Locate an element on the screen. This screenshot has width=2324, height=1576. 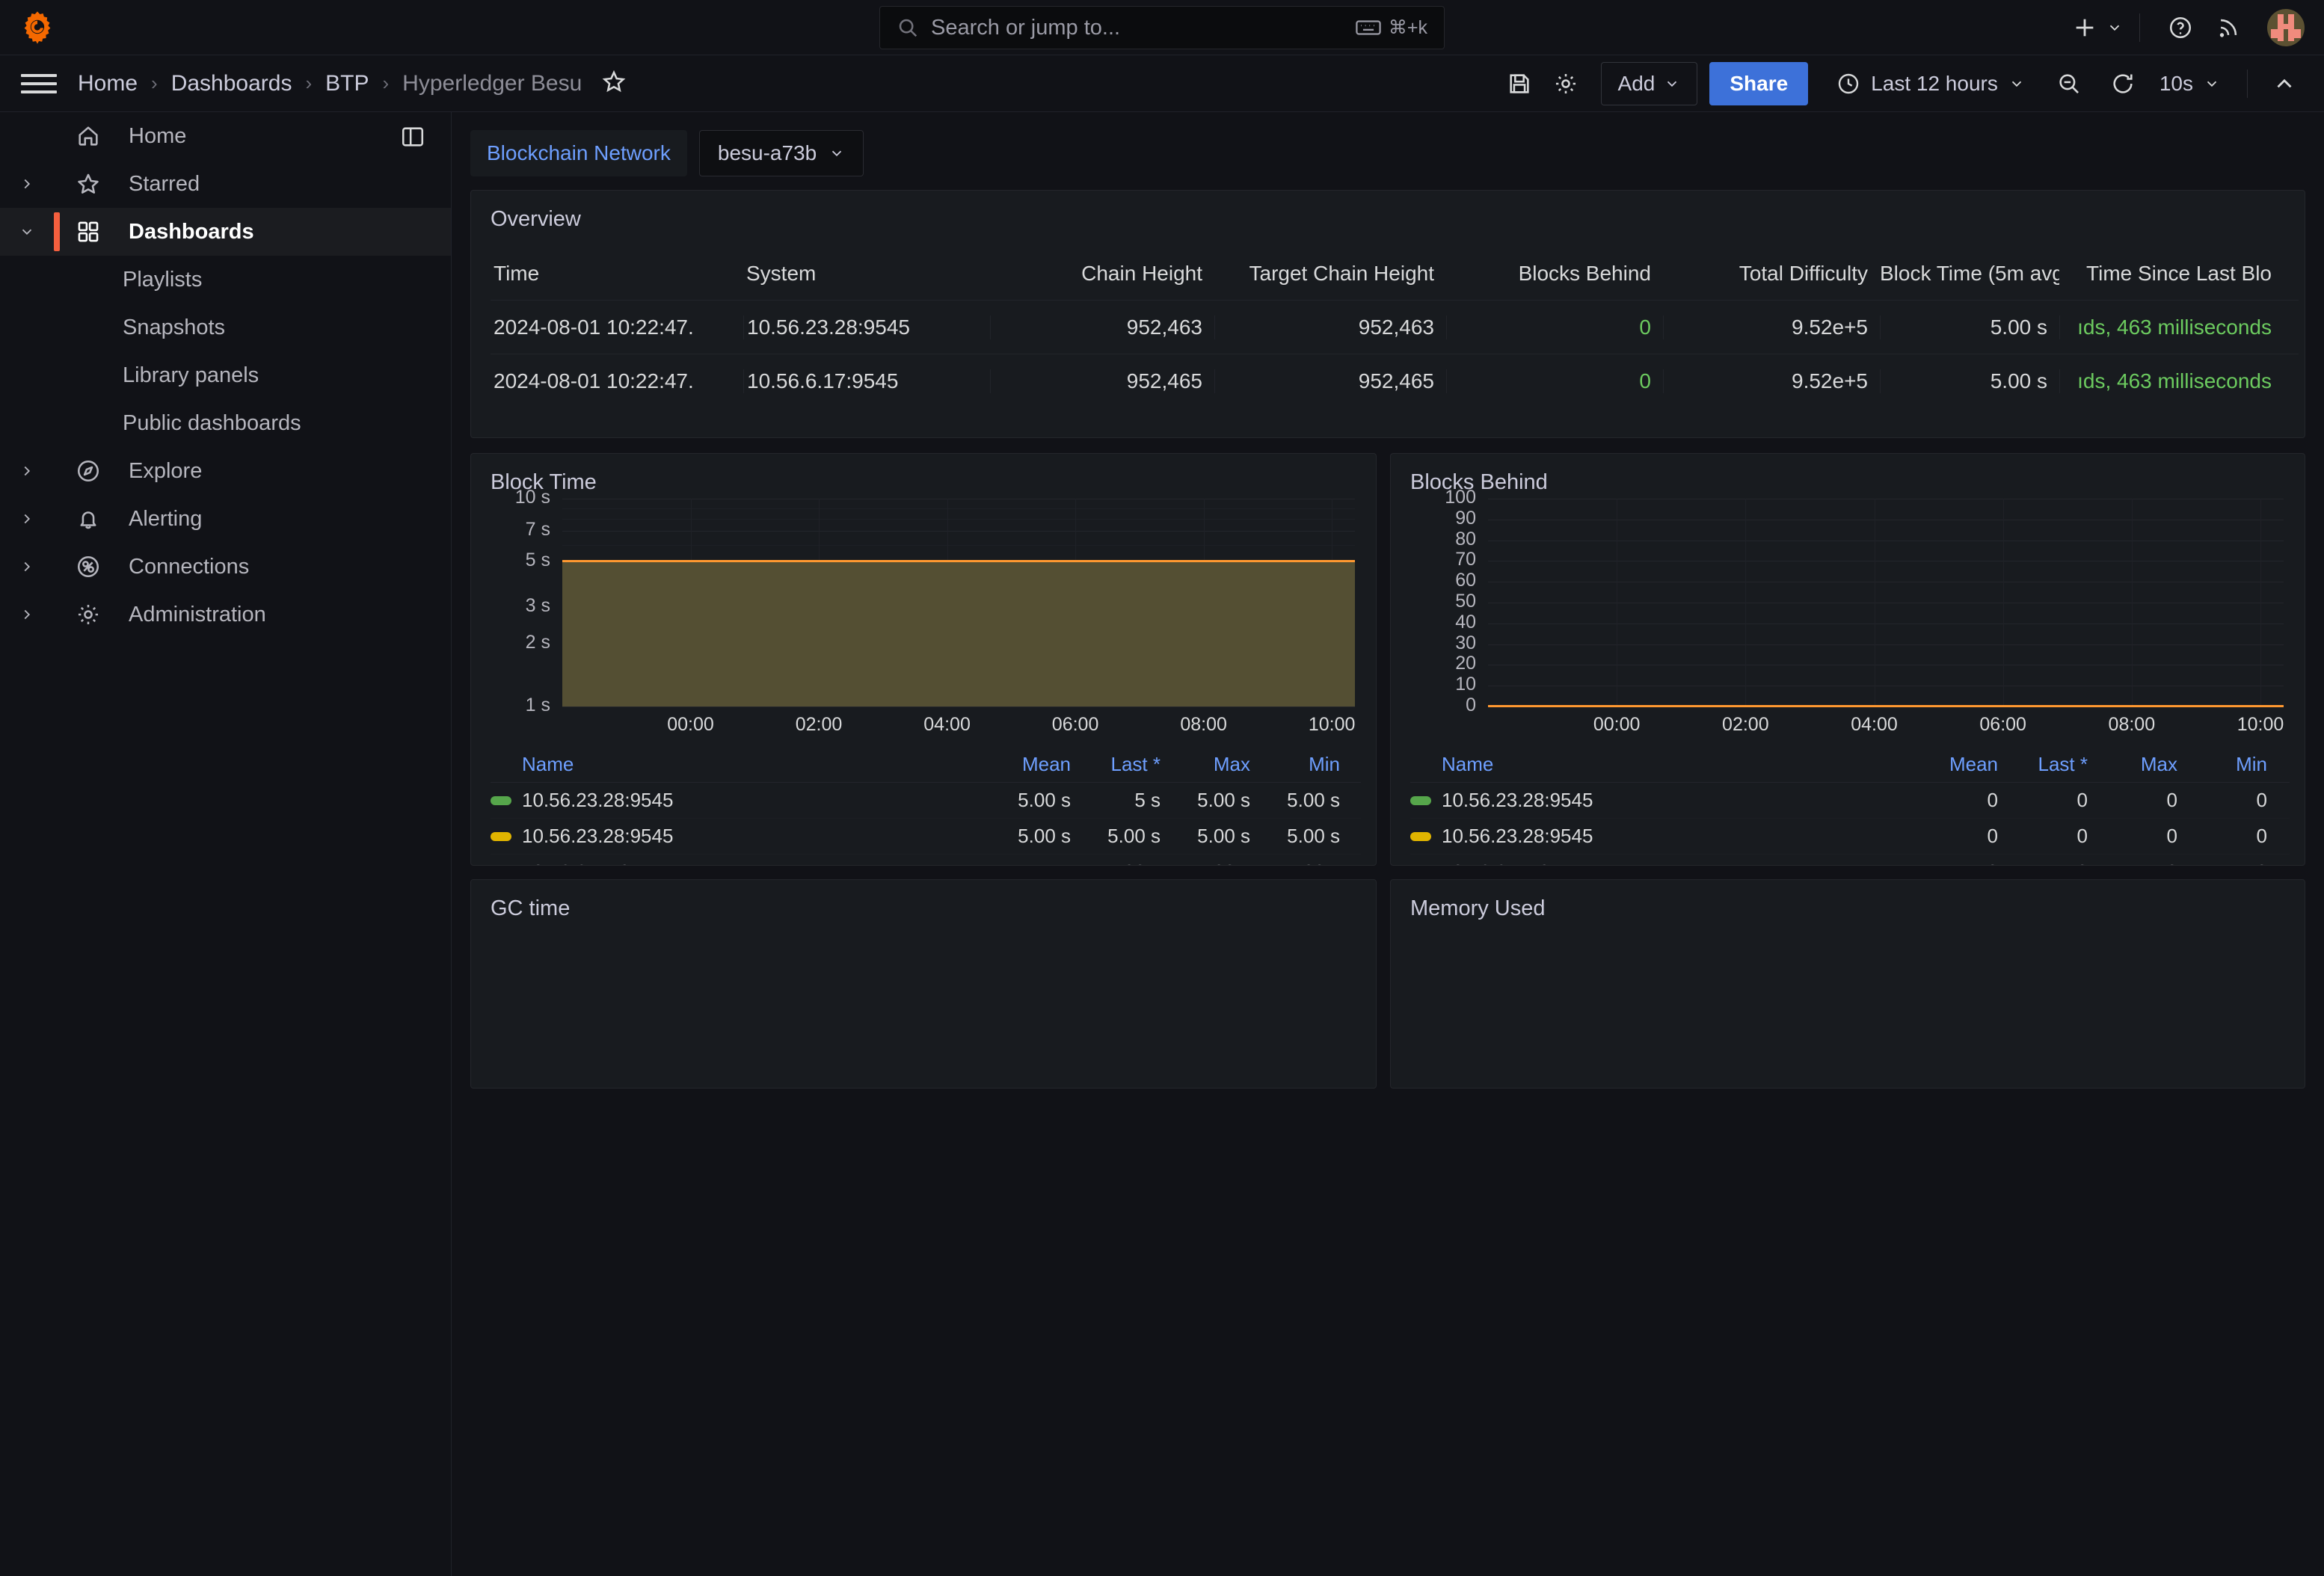
x-axis-tick-label: 08:00 is located at coordinates (1203, 724).